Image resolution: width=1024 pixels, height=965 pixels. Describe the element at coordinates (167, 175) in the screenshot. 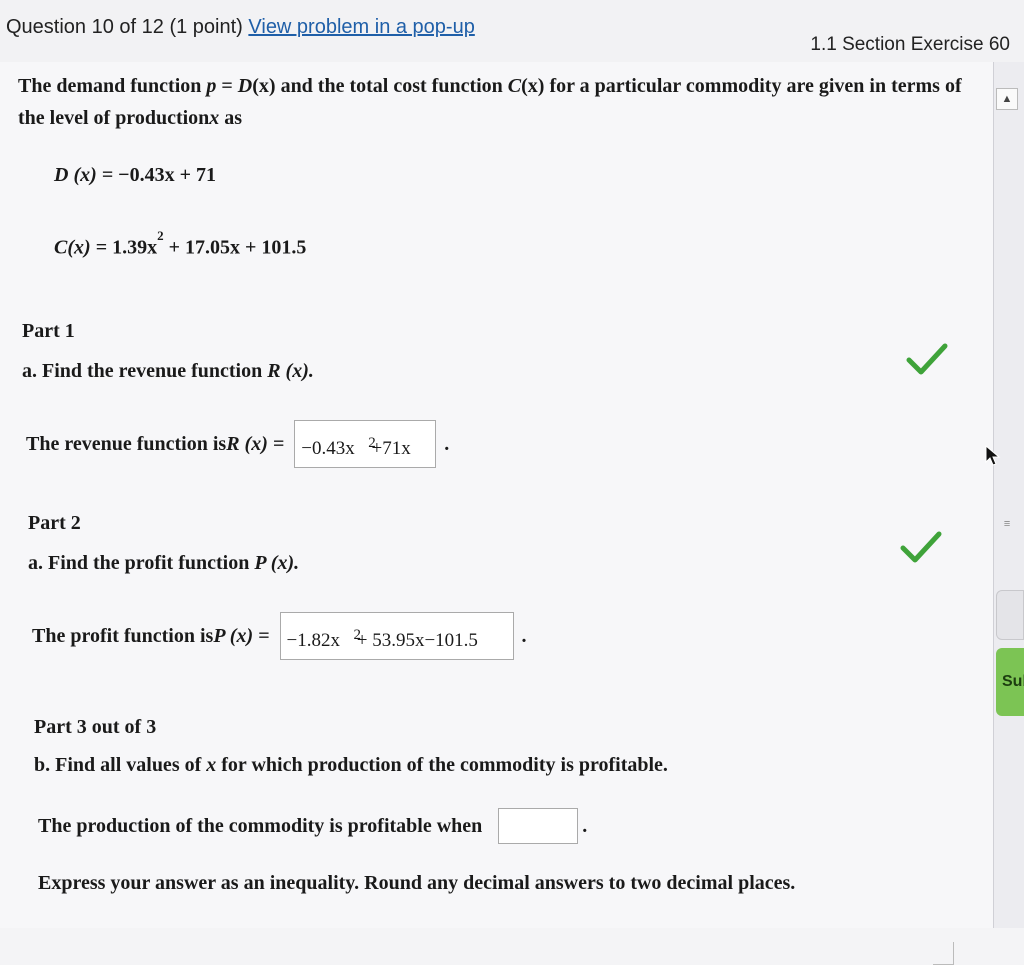

I see `demand-rhs: −0.43x + 71` at that location.